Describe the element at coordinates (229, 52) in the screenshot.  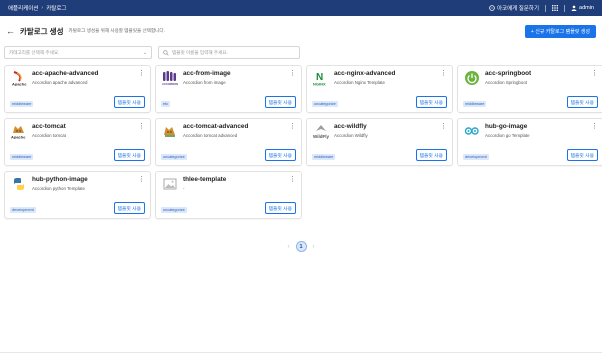
I see `search-input: 템플릿 이름을 입력해 주세요.` at that location.